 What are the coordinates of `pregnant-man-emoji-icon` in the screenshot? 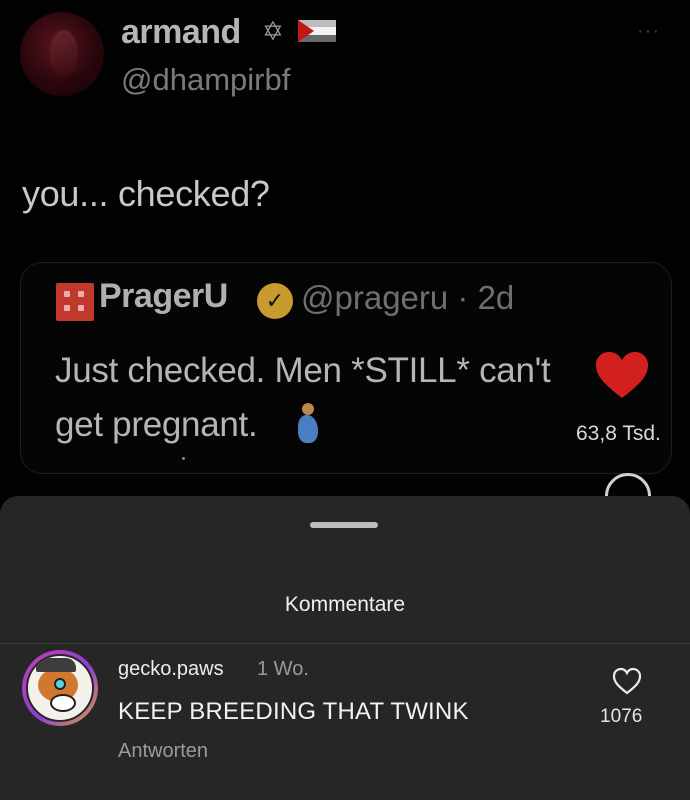 It's located at (307, 424).